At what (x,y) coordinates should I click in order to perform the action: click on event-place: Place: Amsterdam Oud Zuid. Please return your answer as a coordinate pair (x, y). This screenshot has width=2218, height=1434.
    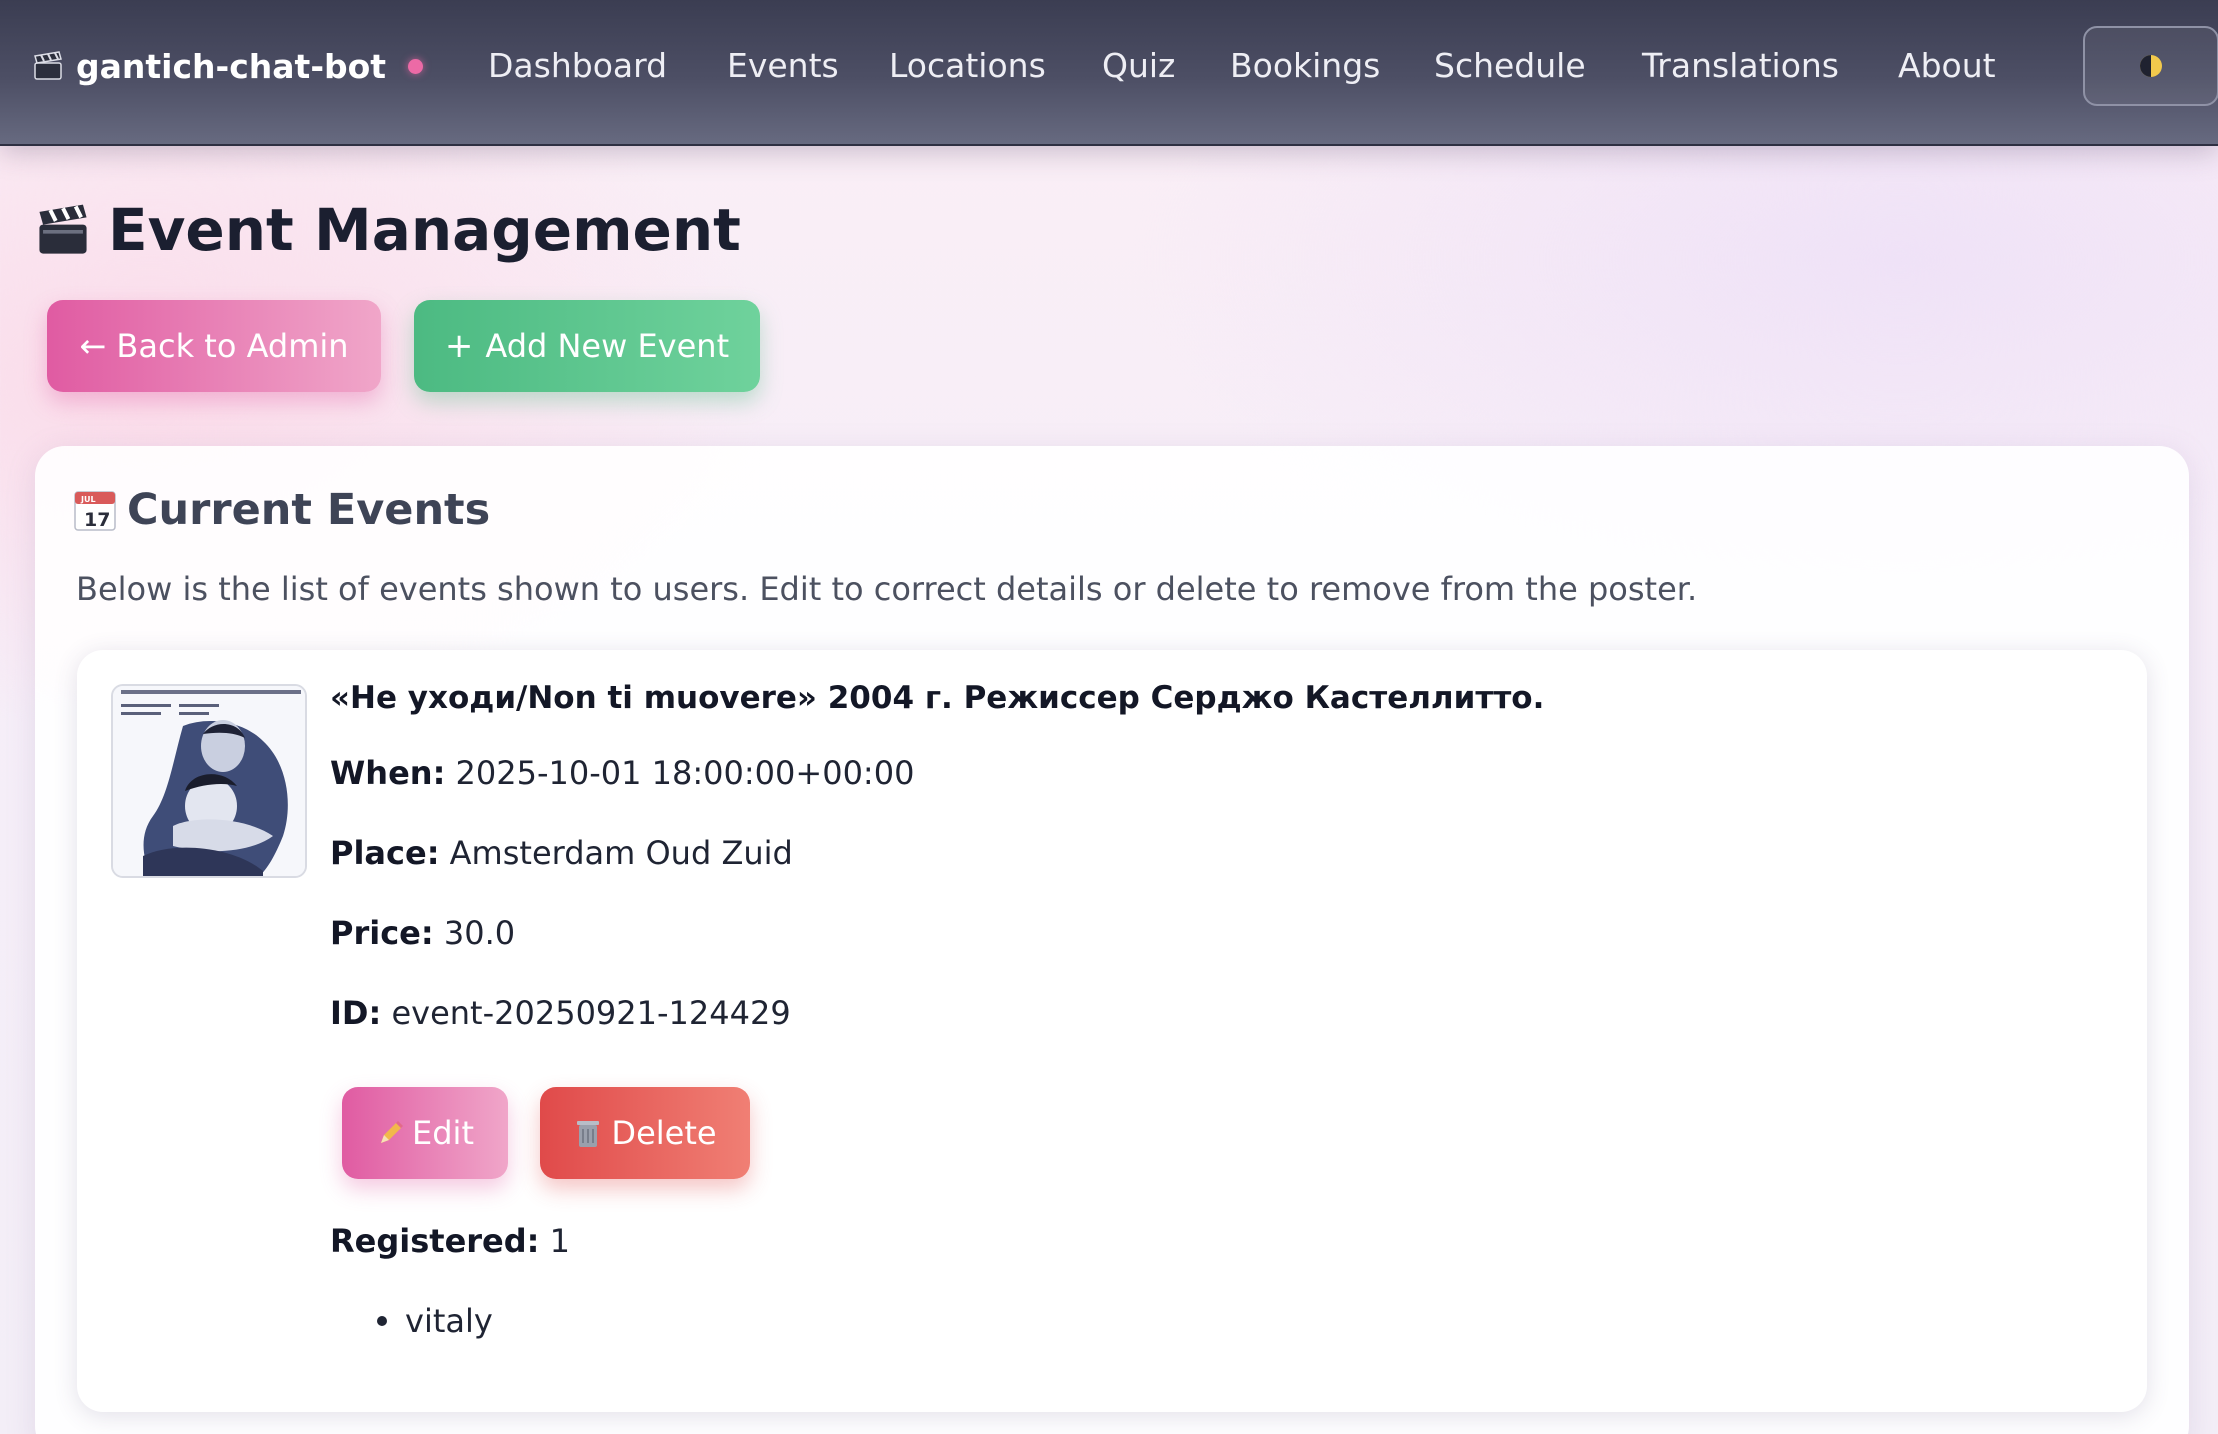
    Looking at the image, I should click on (561, 853).